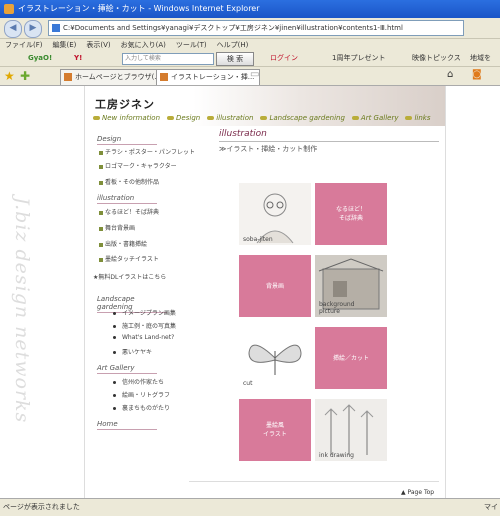  Describe the element at coordinates (41, 507) in the screenshot. I see `status-text: ページが表示されました` at that location.